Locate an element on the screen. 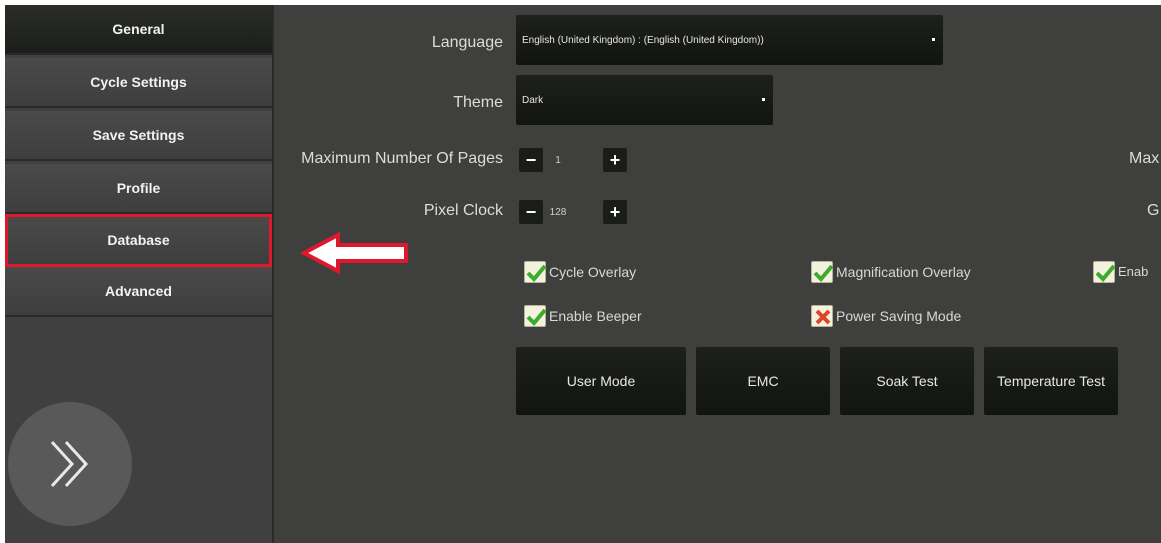 This screenshot has height=543, width=1161. enable-beeper-label: Enable Beeper is located at coordinates (595, 316).